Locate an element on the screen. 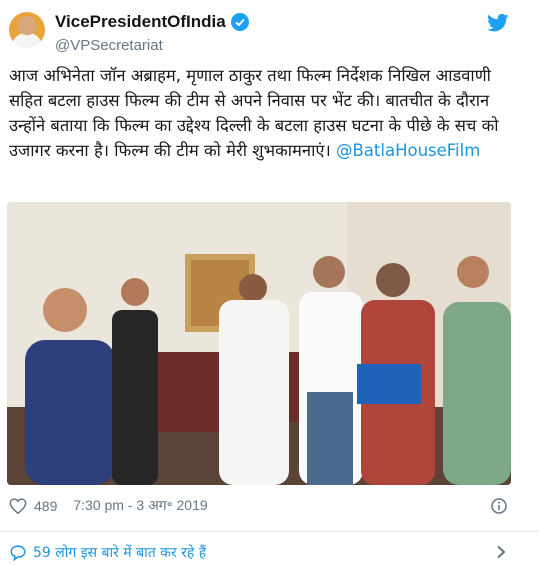 The height and width of the screenshot is (565, 539). tweet-timestamp: 7:30 pm - 3 अग॰ 2019 is located at coordinates (140, 505).